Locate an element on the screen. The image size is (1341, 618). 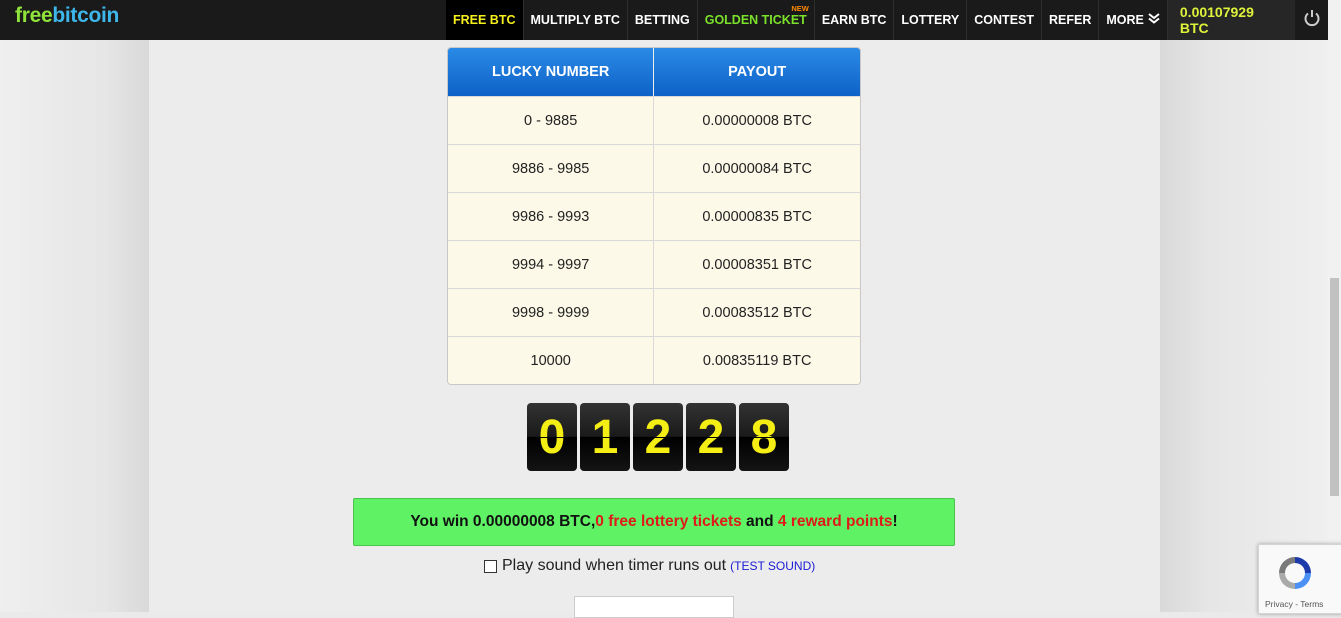
table-row: 9998 - 9999 0.00083512 BTC is located at coordinates (654, 312).